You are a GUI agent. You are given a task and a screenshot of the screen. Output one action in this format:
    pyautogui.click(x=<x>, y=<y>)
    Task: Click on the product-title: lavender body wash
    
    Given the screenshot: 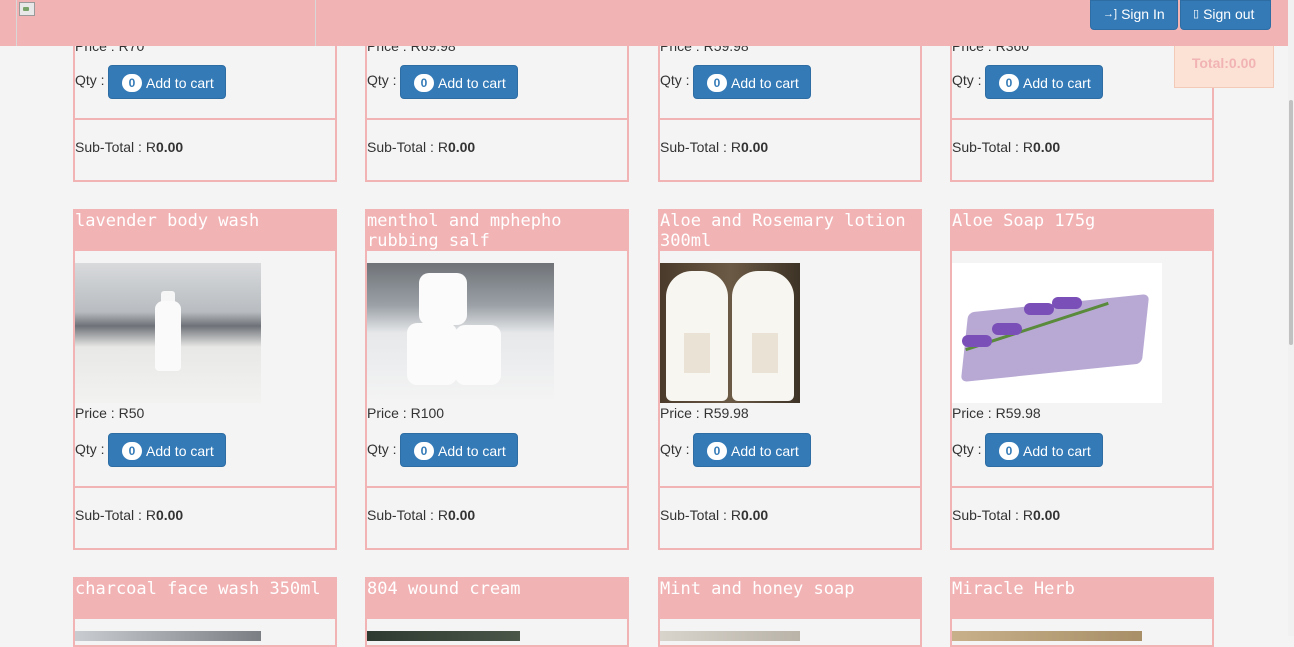 What is the action you would take?
    pyautogui.click(x=205, y=231)
    